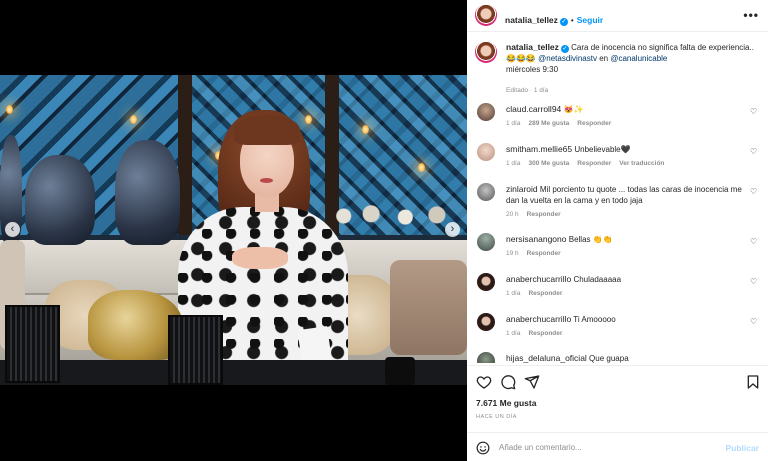  What do you see at coordinates (638, 58) in the screenshot?
I see `caption-mention-link: @canalunicable` at bounding box center [638, 58].